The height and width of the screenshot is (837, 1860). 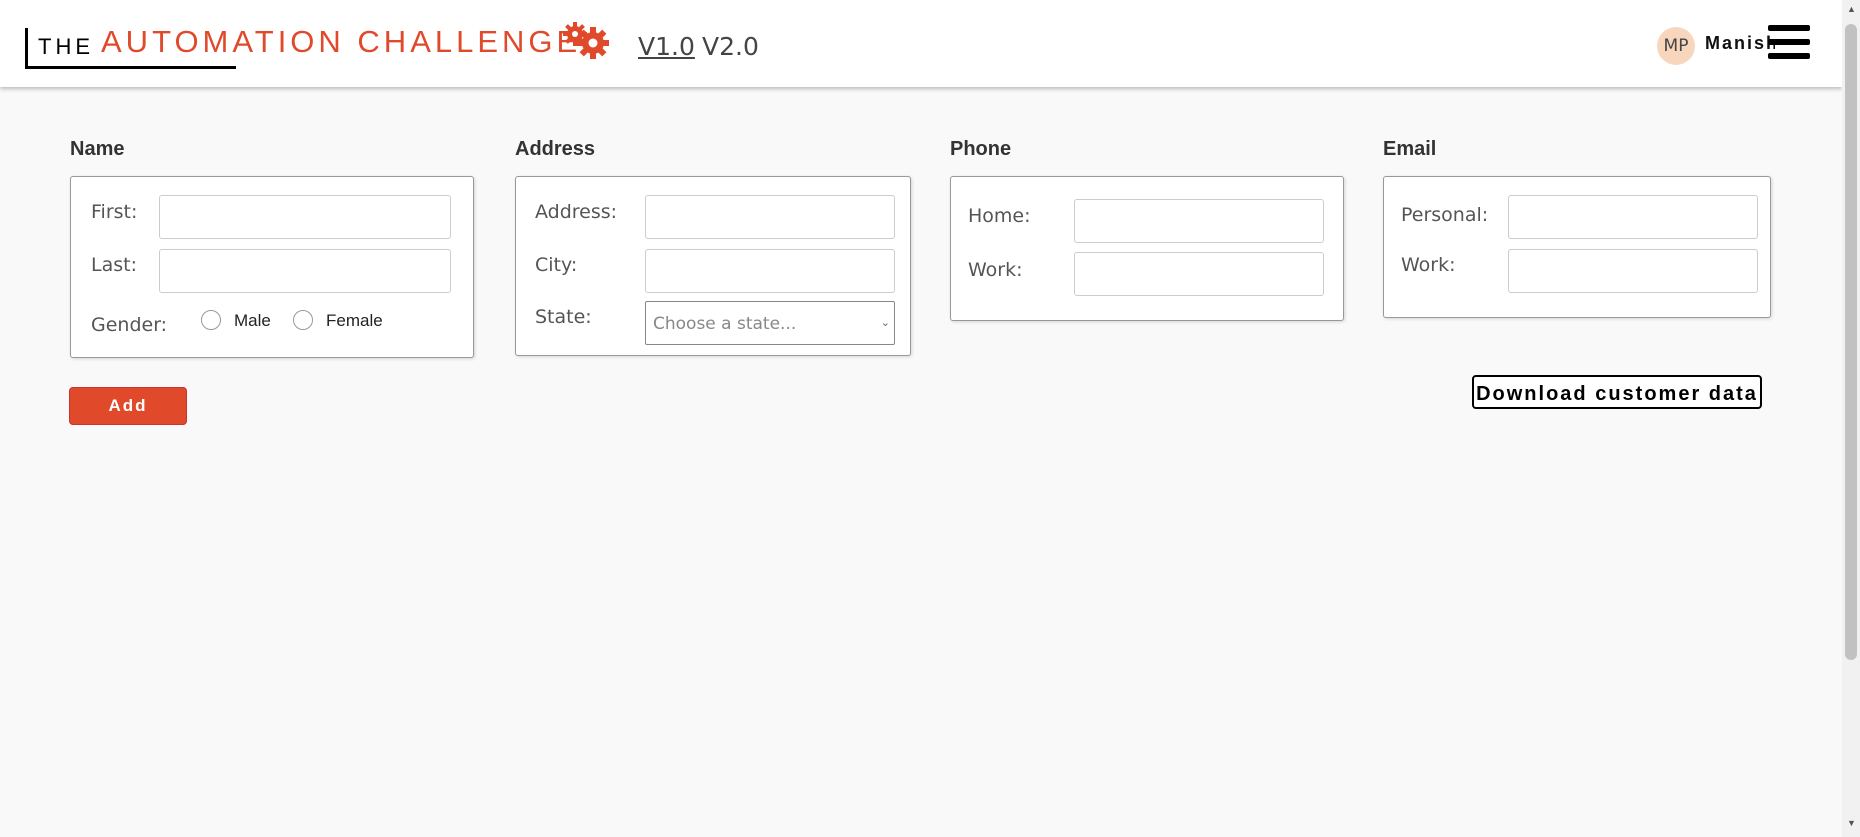 What do you see at coordinates (885, 323) in the screenshot?
I see `chevron-down-icon: ⌄` at bounding box center [885, 323].